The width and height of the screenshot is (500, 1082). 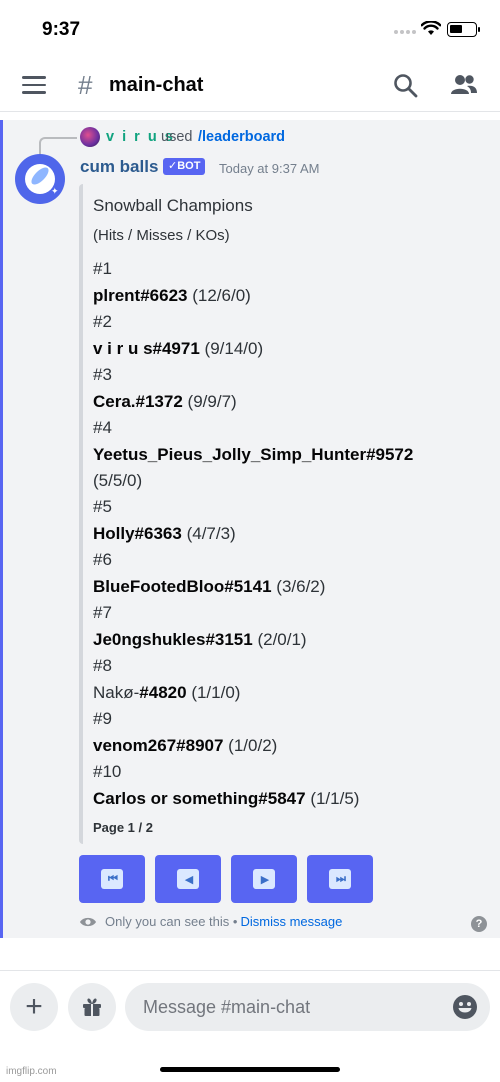 What do you see at coordinates (253, 454) in the screenshot?
I see `leaderboard-entry: Yeetus_Pieus_Jolly_Simp_Hunter#9572` at bounding box center [253, 454].